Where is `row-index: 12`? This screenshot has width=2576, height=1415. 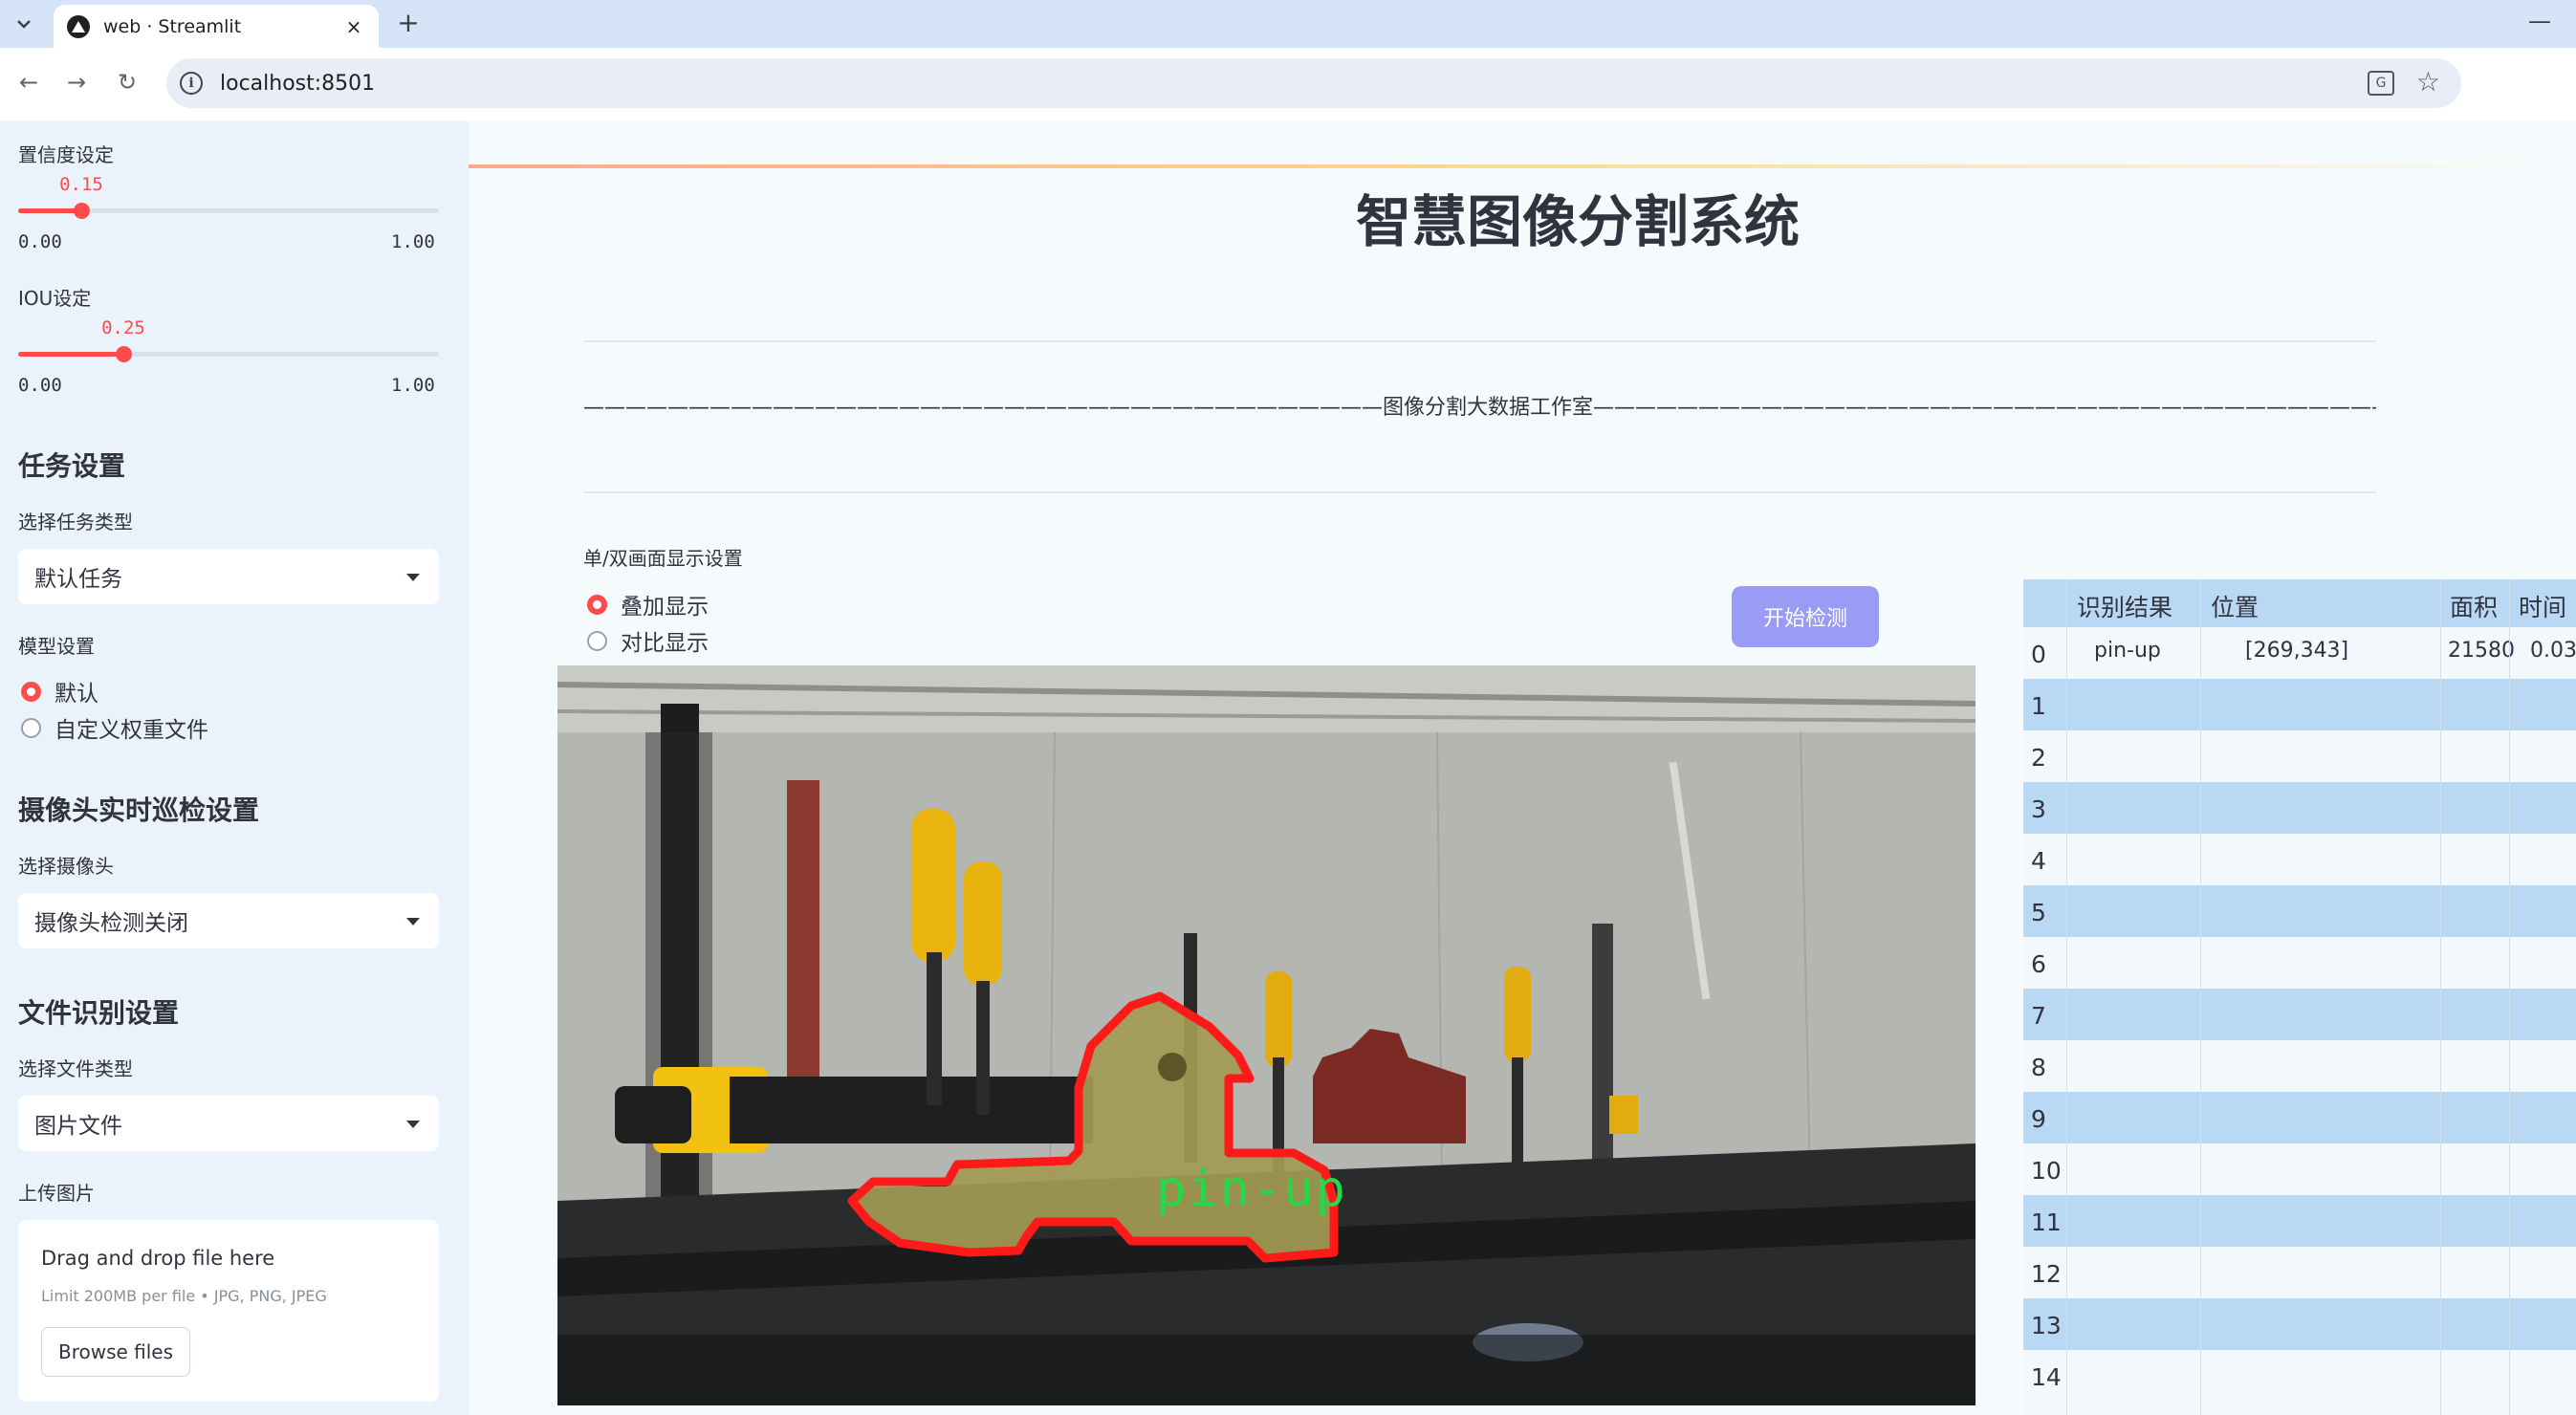 row-index: 12 is located at coordinates (2046, 1274).